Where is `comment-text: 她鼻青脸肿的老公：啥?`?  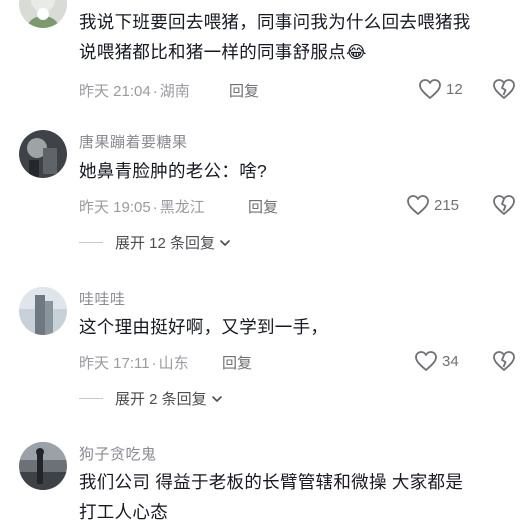
comment-text: 她鼻青脸肿的老公：啥? is located at coordinates (173, 171).